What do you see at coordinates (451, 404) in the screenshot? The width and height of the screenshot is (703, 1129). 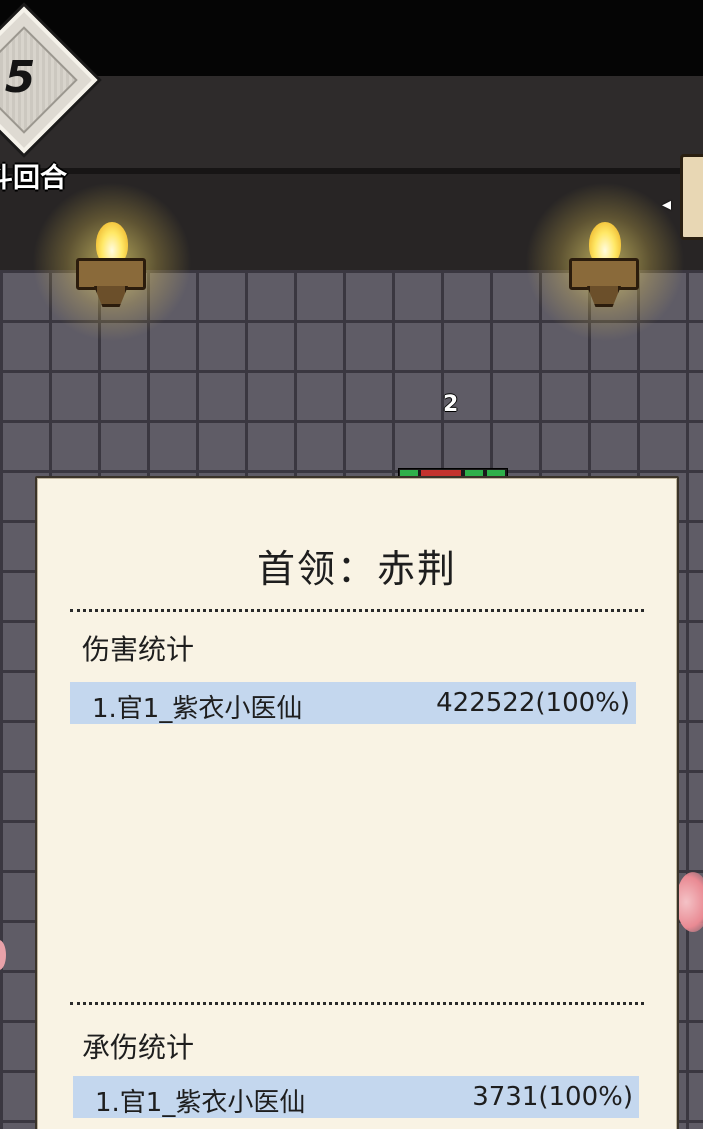 I see `floating-value: 2` at bounding box center [451, 404].